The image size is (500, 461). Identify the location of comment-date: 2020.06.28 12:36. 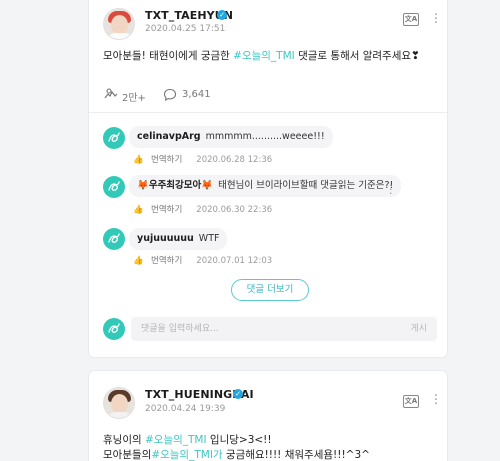
(234, 160).